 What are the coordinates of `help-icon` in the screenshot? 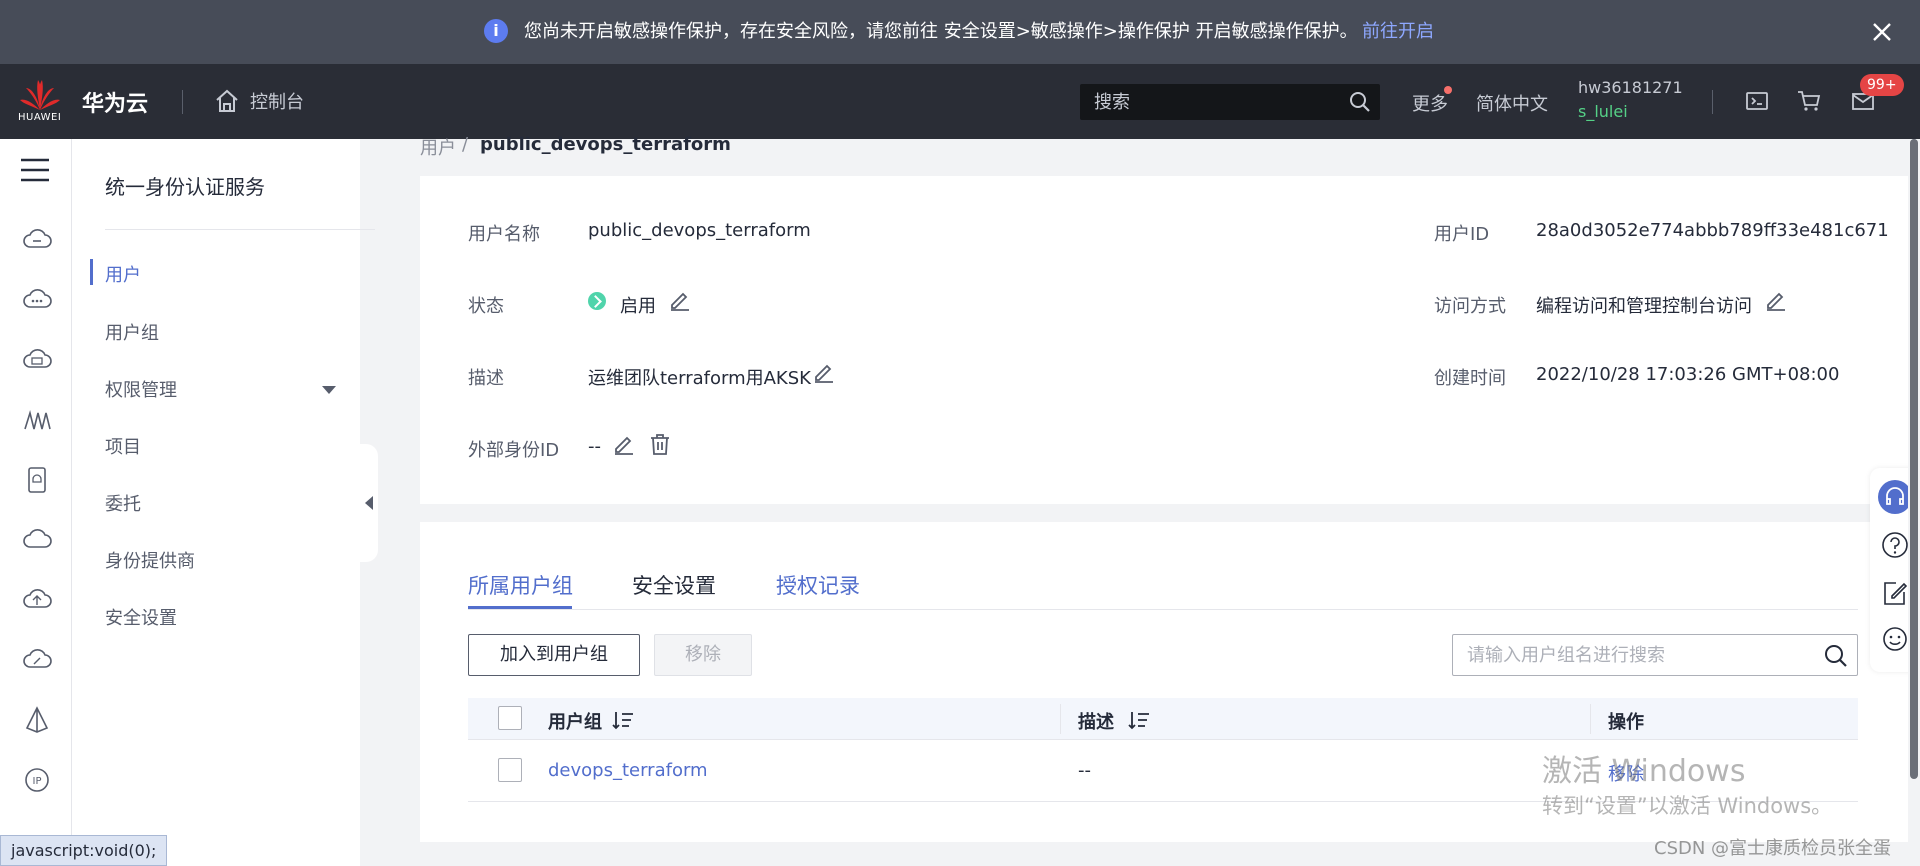 It's located at (1895, 545).